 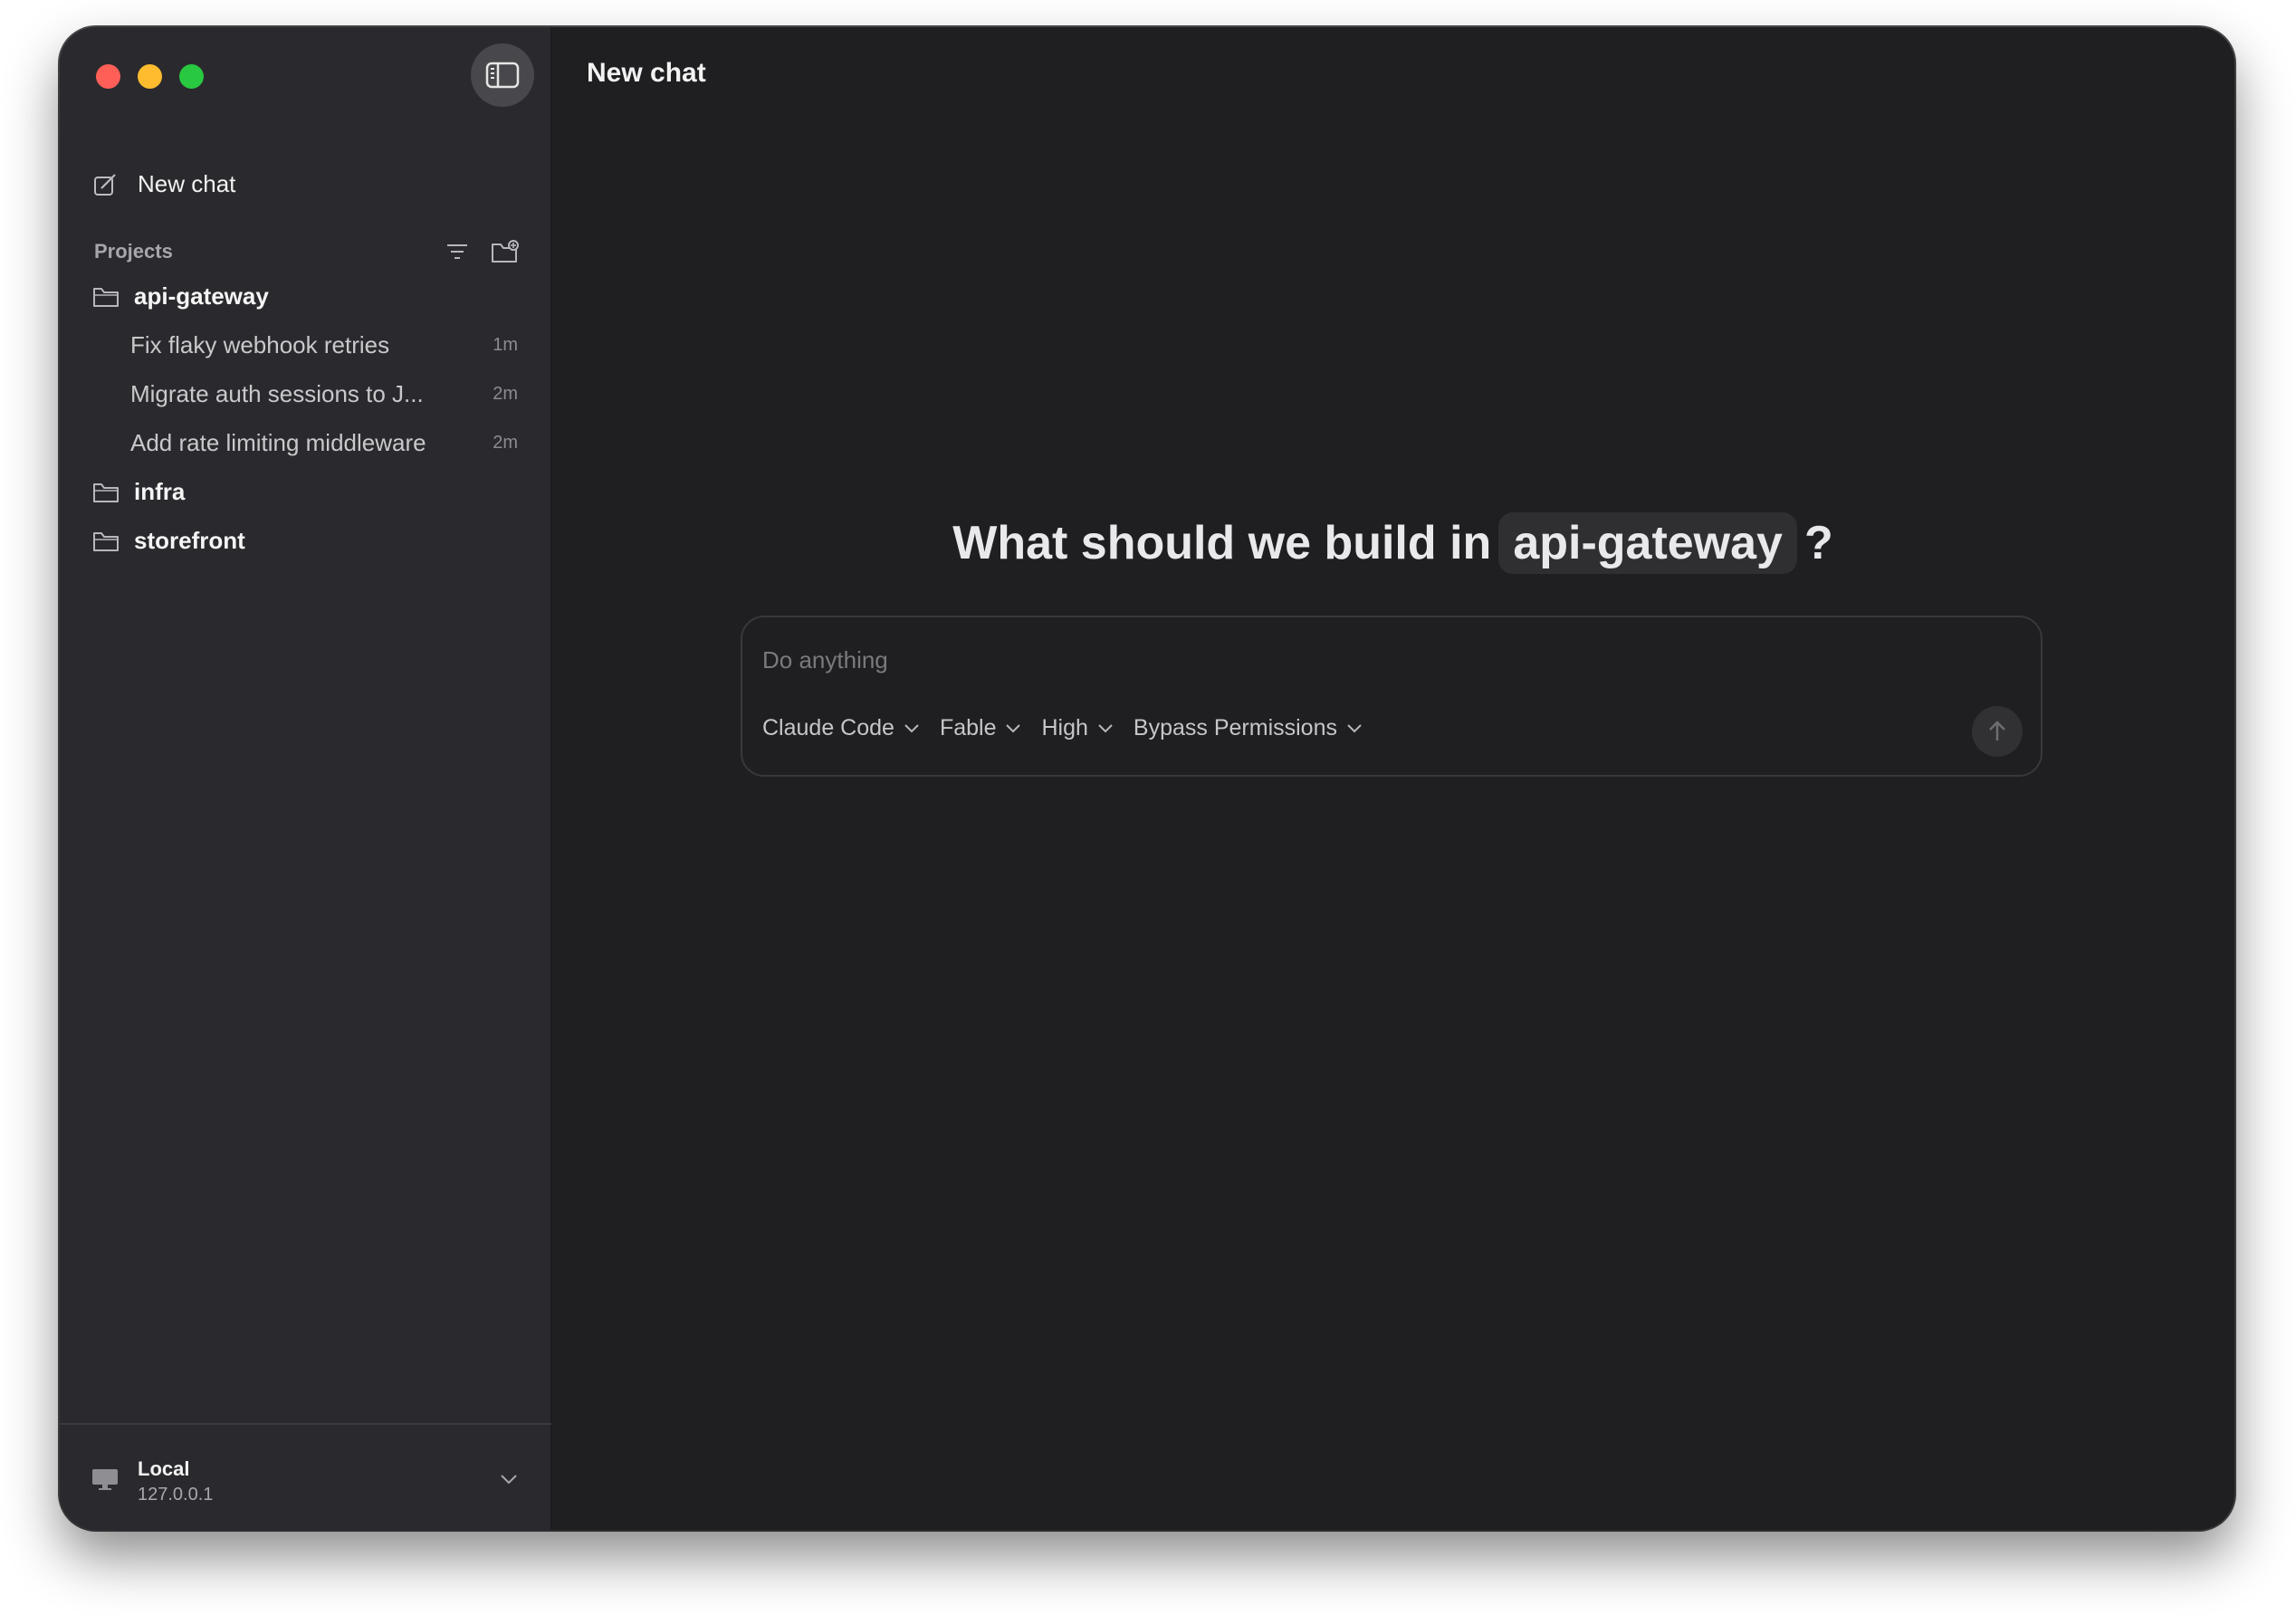 I want to click on model-dropdown: Fable, so click(x=981, y=728).